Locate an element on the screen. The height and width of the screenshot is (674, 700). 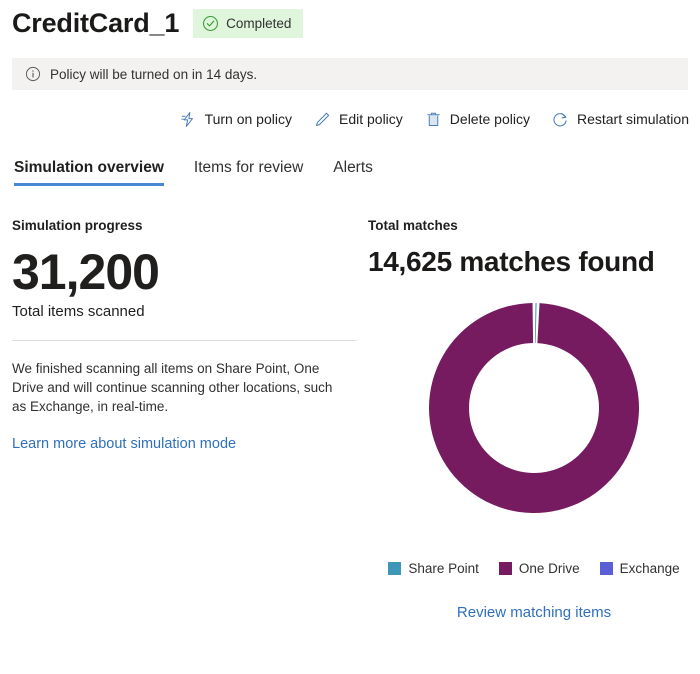
turn-on-policy-button: Turn on policy is located at coordinates (236, 119).